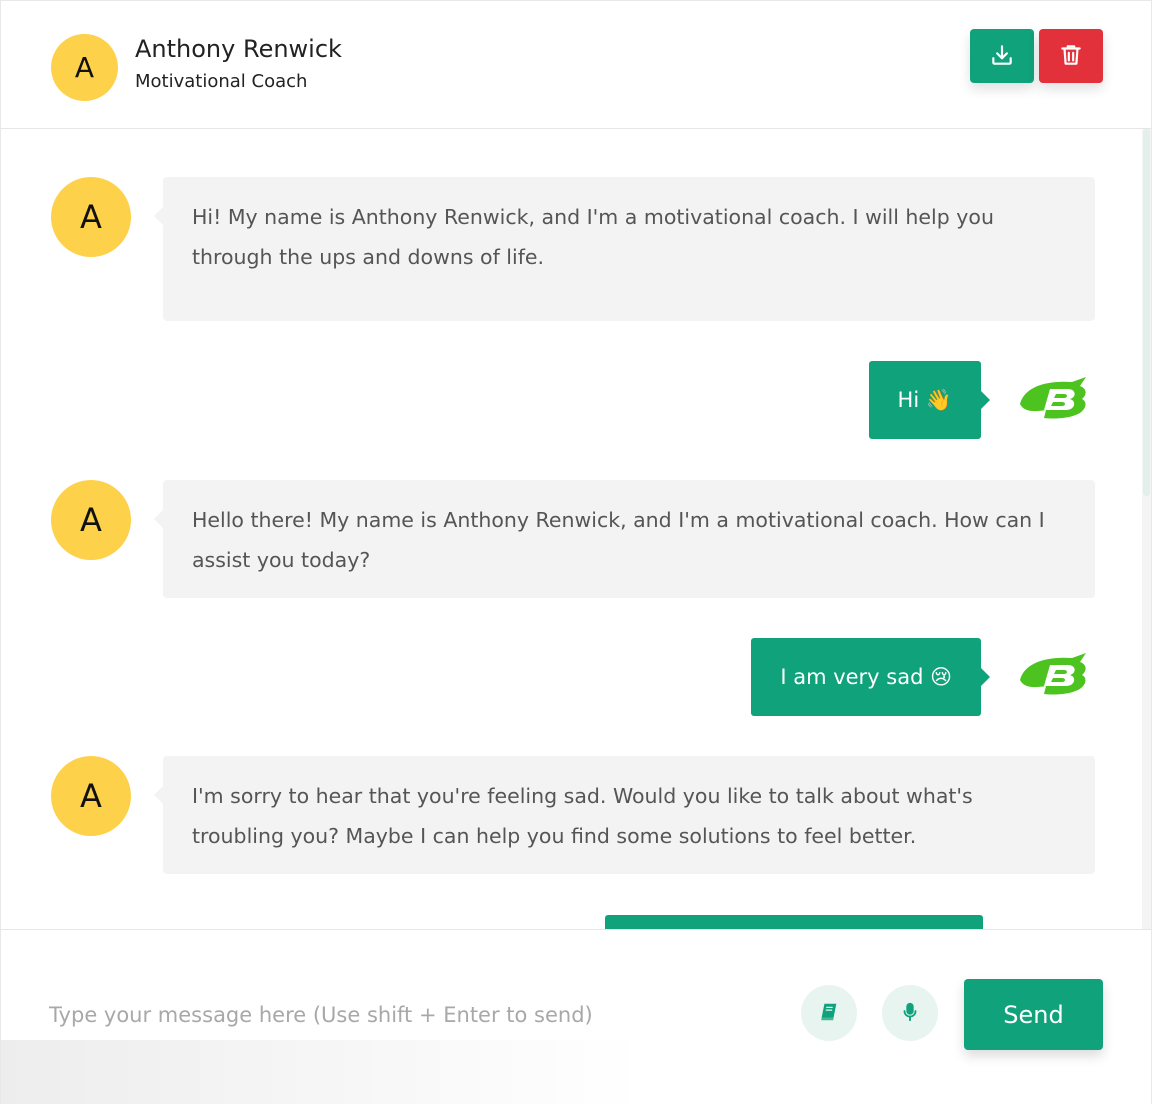 Image resolution: width=1152 pixels, height=1104 pixels. Describe the element at coordinates (1146, 529) in the screenshot. I see `message-scrollbar` at that location.